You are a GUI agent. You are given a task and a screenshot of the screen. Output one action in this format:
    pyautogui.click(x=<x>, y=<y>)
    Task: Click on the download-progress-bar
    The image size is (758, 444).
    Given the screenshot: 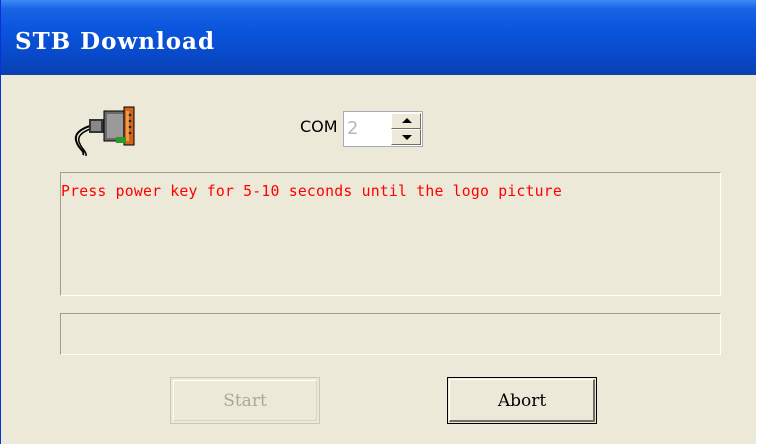 What is the action you would take?
    pyautogui.click(x=390, y=334)
    